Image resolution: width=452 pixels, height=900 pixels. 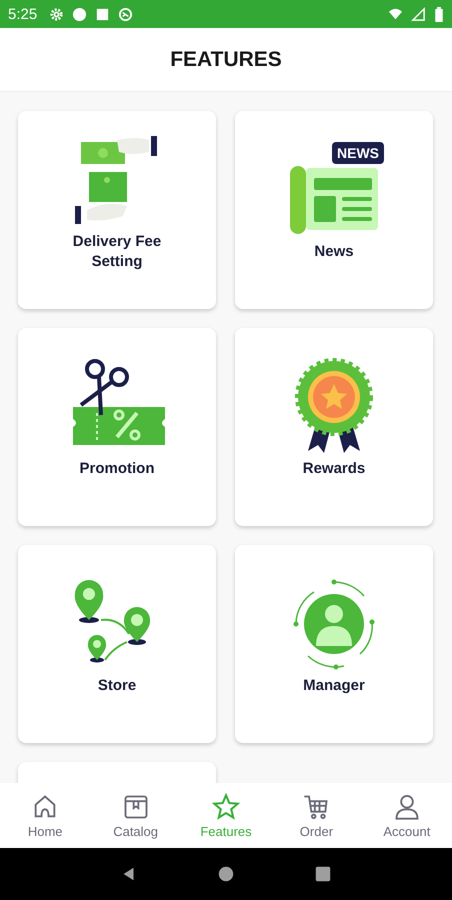 What do you see at coordinates (334, 686) in the screenshot?
I see `feature-label: Manager` at bounding box center [334, 686].